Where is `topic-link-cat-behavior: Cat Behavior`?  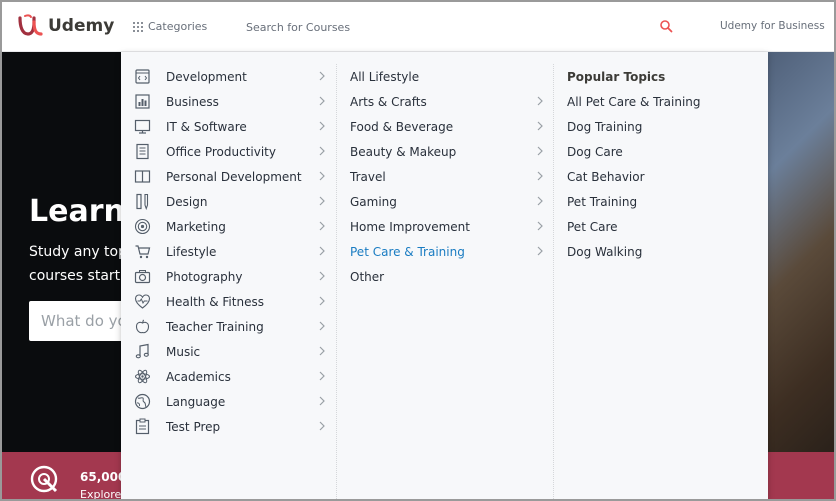 topic-link-cat-behavior: Cat Behavior is located at coordinates (661, 176).